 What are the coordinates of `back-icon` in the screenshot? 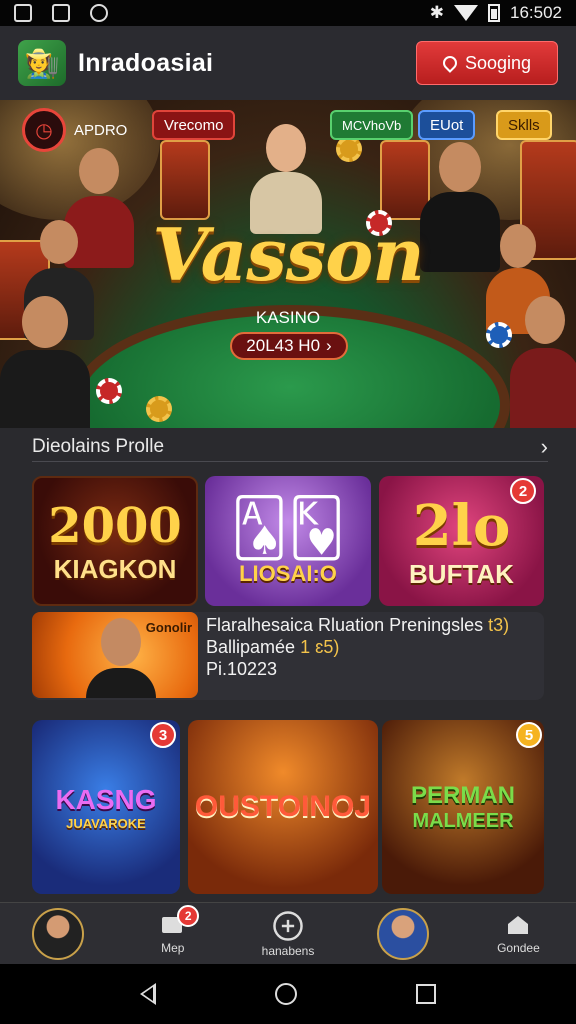 It's located at (147, 994).